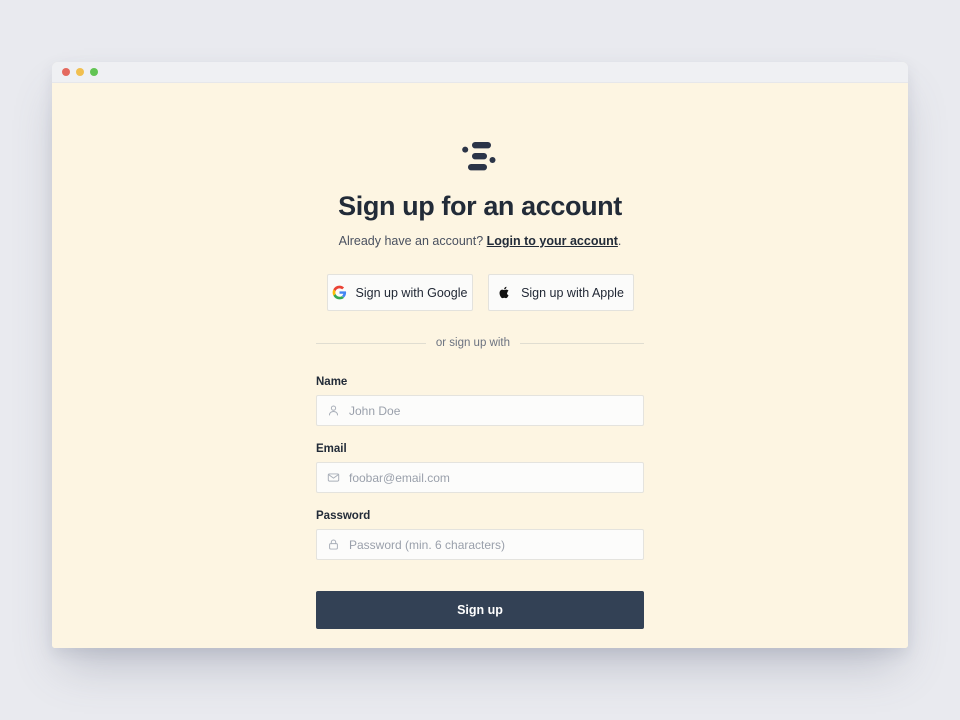 This screenshot has width=960, height=720. I want to click on divider-label: or sign up with, so click(472, 343).